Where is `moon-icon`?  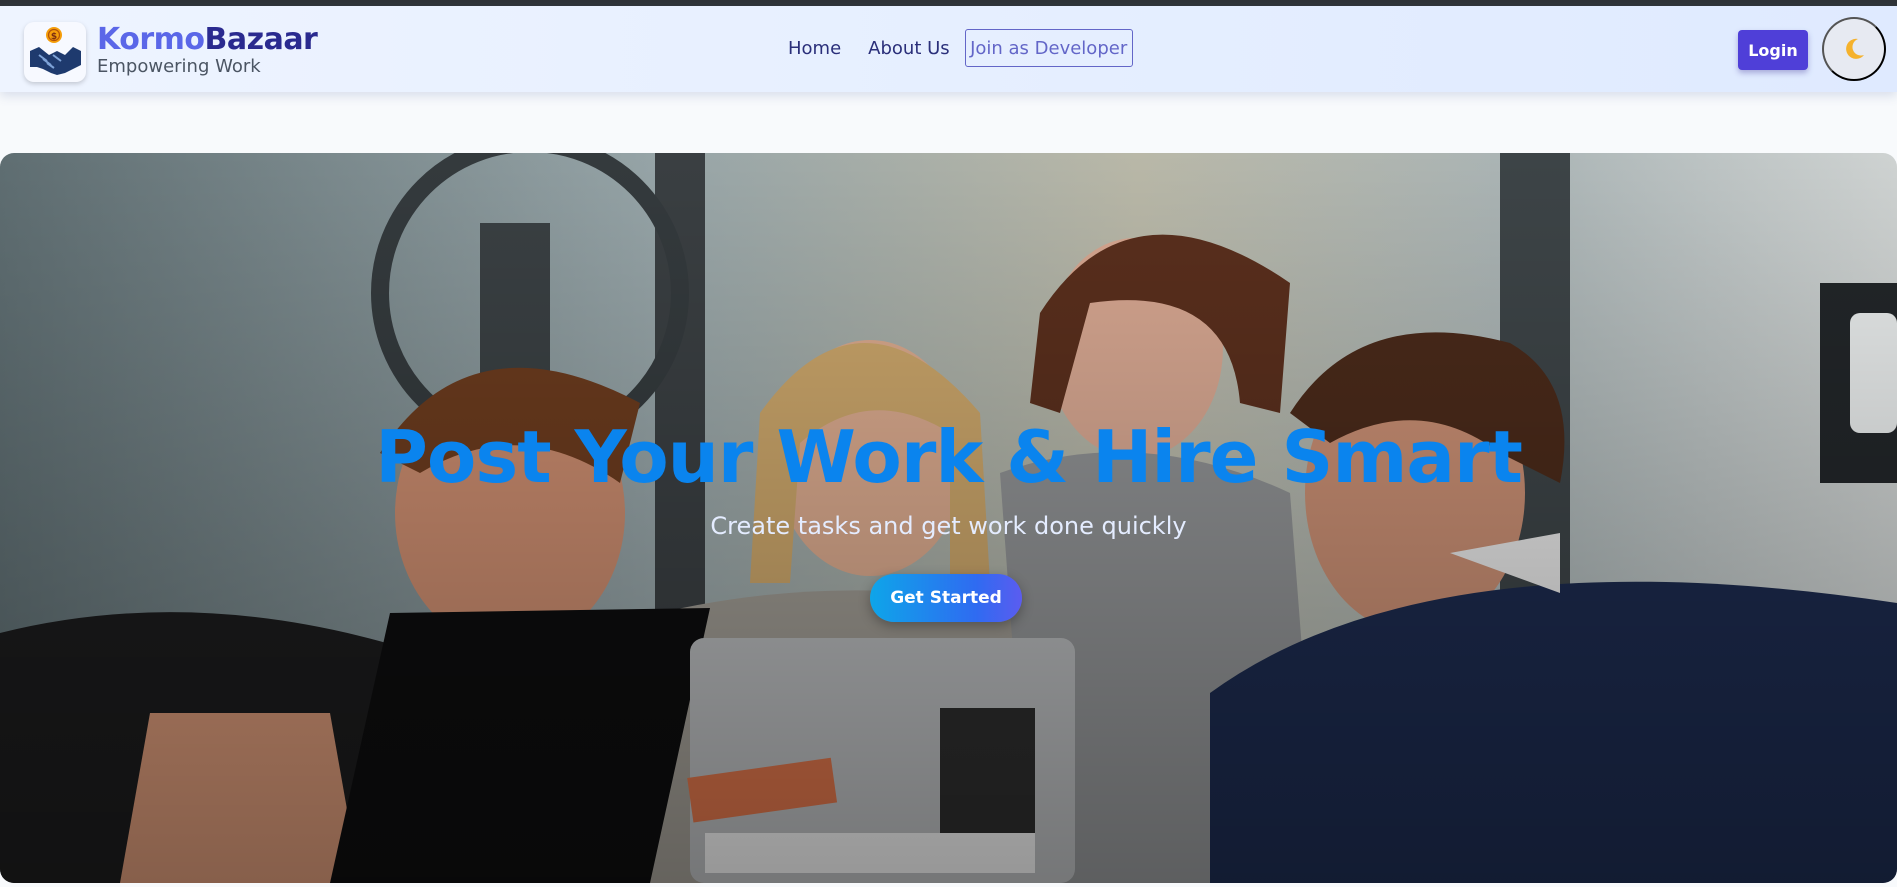 moon-icon is located at coordinates (1855, 48).